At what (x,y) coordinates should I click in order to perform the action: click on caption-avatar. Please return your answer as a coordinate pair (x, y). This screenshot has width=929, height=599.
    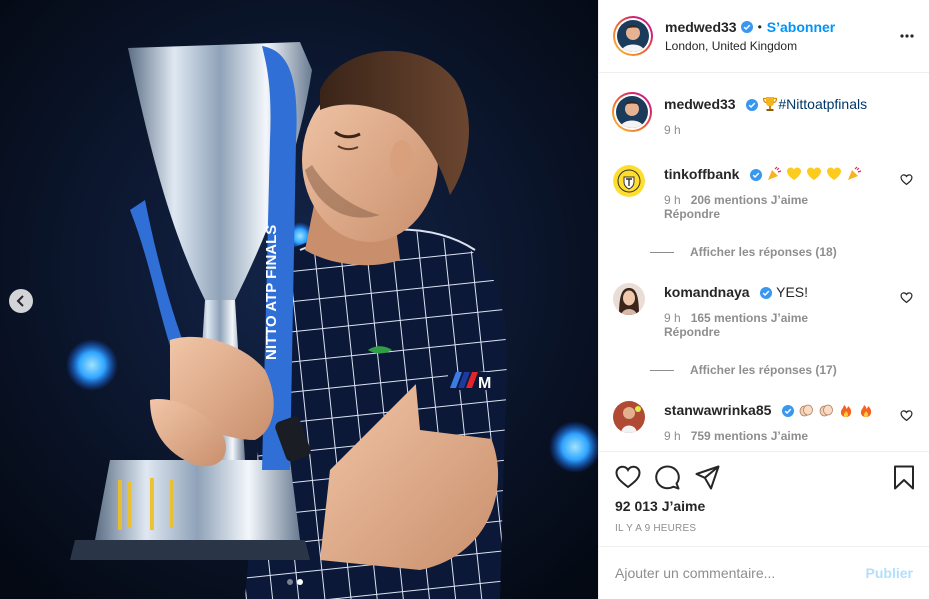
    Looking at the image, I should click on (632, 112).